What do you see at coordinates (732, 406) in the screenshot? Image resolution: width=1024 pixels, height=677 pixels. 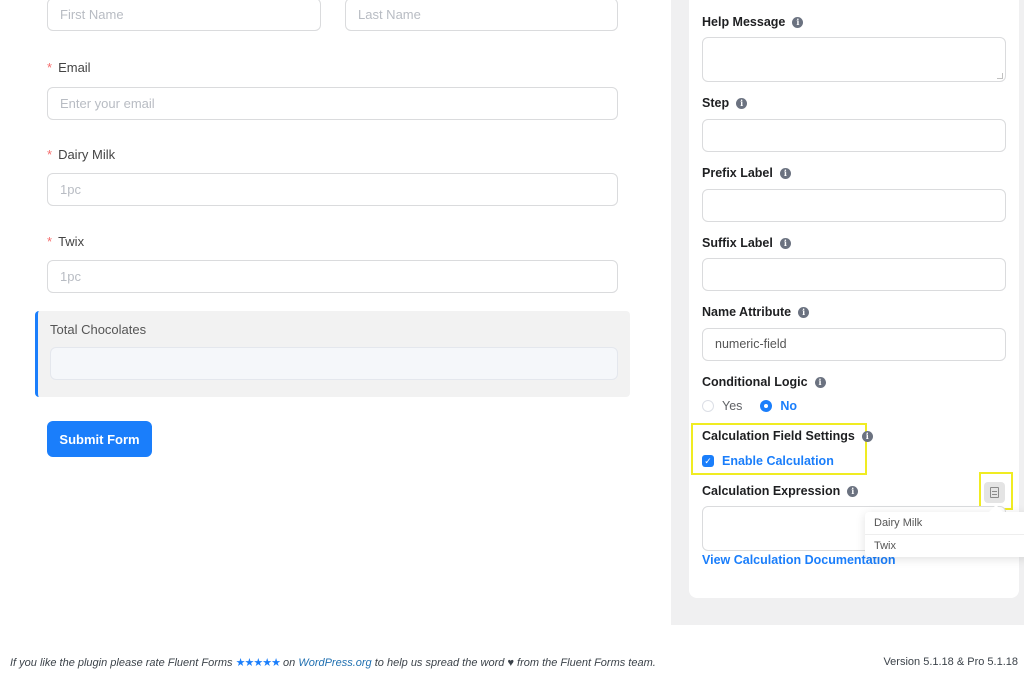 I see `radio-yes-label: Yes` at bounding box center [732, 406].